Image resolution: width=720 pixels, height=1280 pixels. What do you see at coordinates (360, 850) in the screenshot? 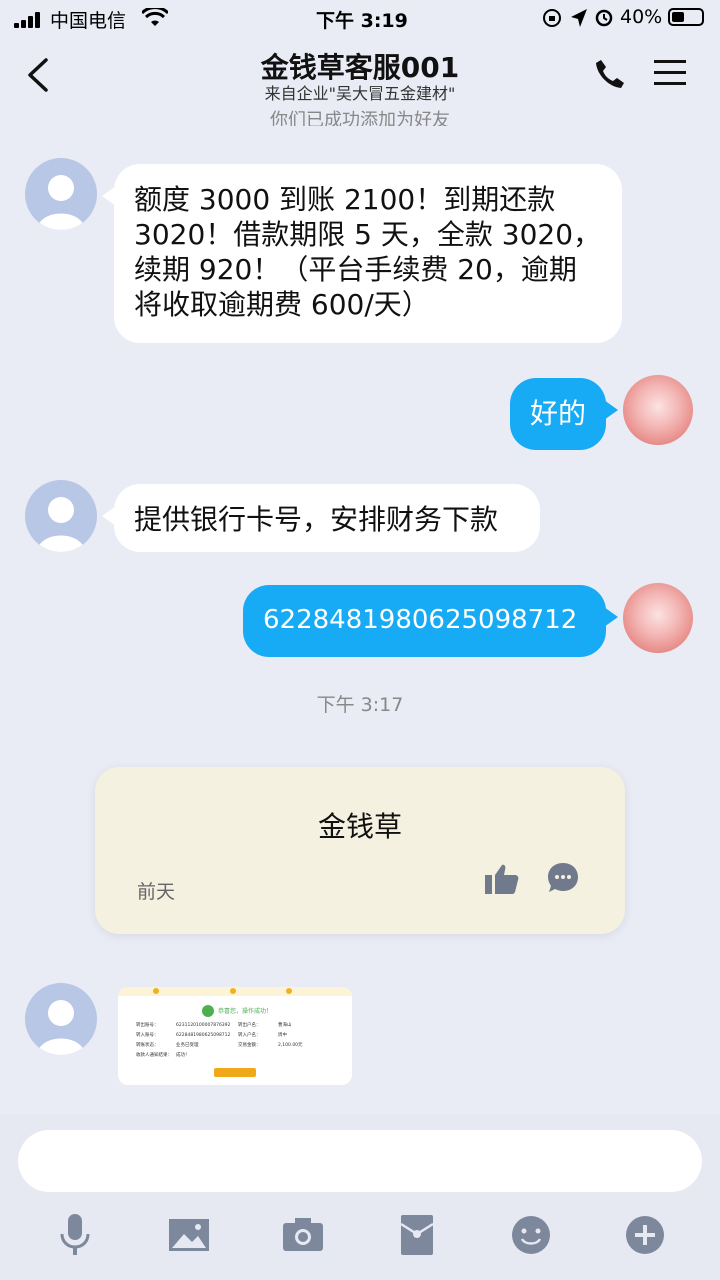
I see `moment-card: 金钱草 前天` at bounding box center [360, 850].